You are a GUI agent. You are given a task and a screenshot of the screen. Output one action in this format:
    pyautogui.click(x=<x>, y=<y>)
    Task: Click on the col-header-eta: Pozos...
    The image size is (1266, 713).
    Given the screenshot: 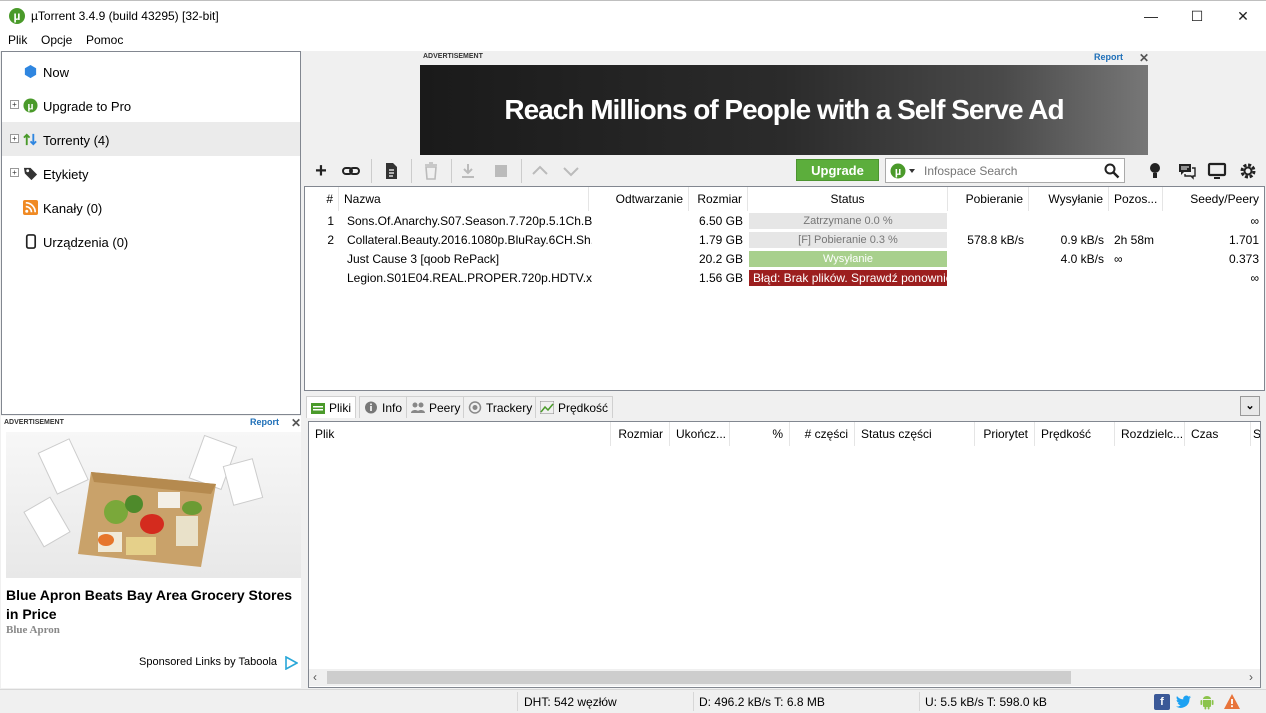 What is the action you would take?
    pyautogui.click(x=1136, y=199)
    